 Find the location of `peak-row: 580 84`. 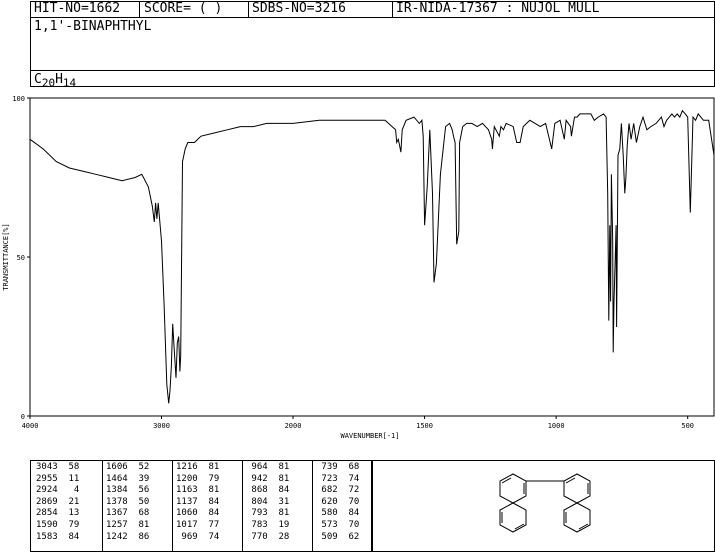

peak-row: 580 84 is located at coordinates (338, 513).